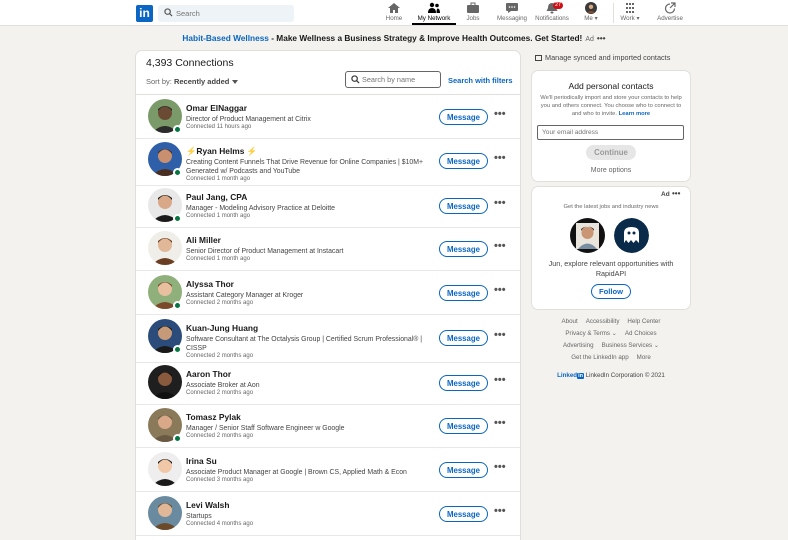 Image resolution: width=788 pixels, height=540 pixels. I want to click on footer-accessibility: Accessibility, so click(603, 321).